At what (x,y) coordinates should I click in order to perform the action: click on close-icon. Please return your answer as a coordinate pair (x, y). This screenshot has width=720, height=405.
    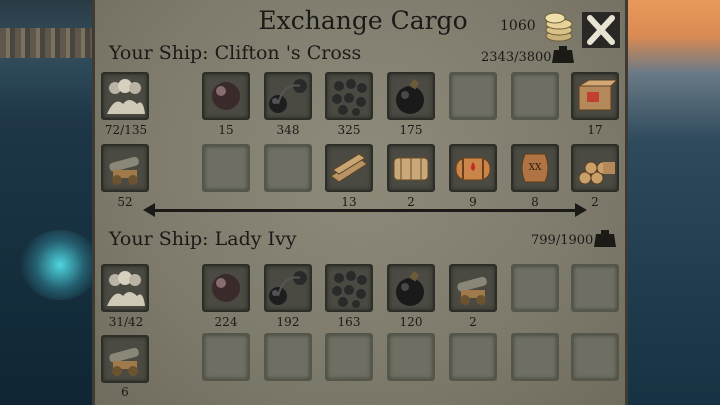
    Looking at the image, I should click on (601, 30).